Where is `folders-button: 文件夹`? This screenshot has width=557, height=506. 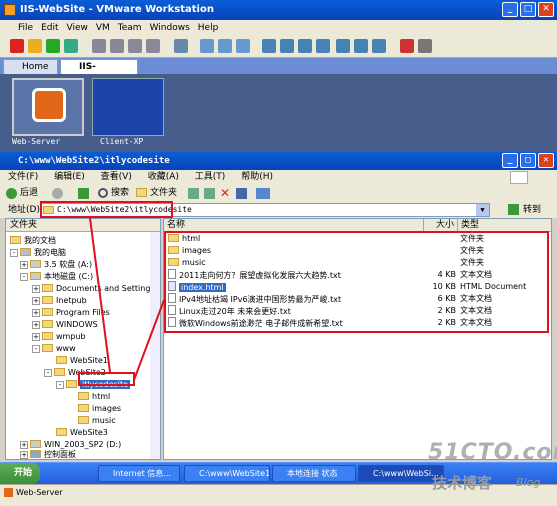
folders-button: 文件夹 is located at coordinates (163, 193).